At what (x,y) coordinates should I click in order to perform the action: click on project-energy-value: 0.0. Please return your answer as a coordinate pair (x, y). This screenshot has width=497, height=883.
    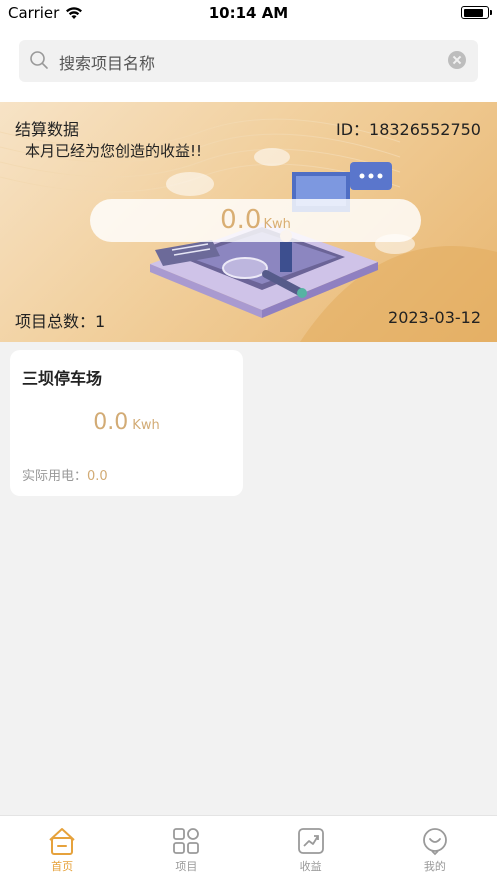
    Looking at the image, I should click on (111, 422).